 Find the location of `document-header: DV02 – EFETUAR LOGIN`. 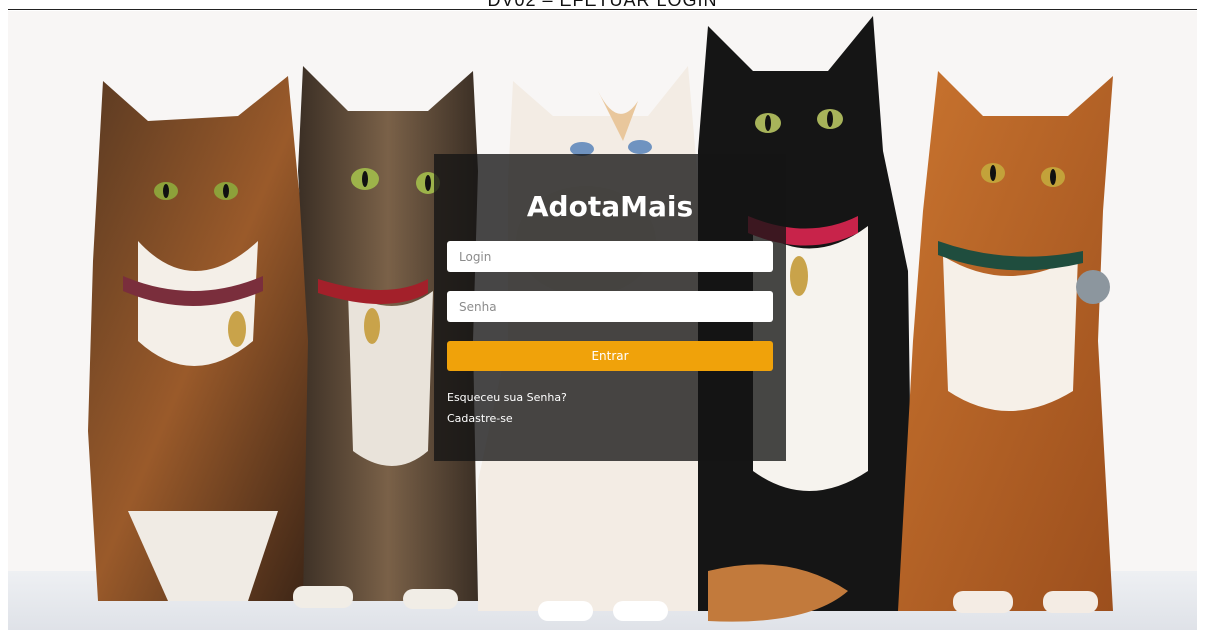

document-header: DV02 – EFETUAR LOGIN is located at coordinates (602, 5).